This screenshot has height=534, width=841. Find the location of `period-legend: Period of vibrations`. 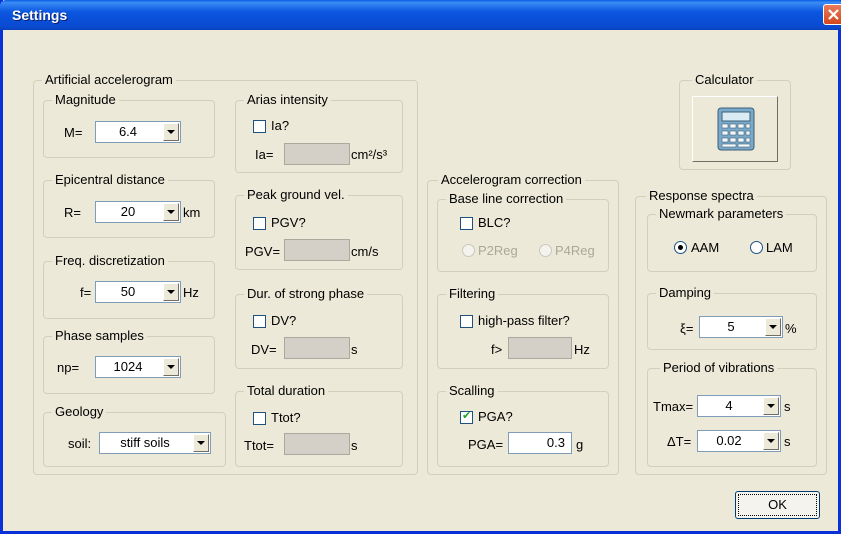

period-legend: Period of vibrations is located at coordinates (719, 368).